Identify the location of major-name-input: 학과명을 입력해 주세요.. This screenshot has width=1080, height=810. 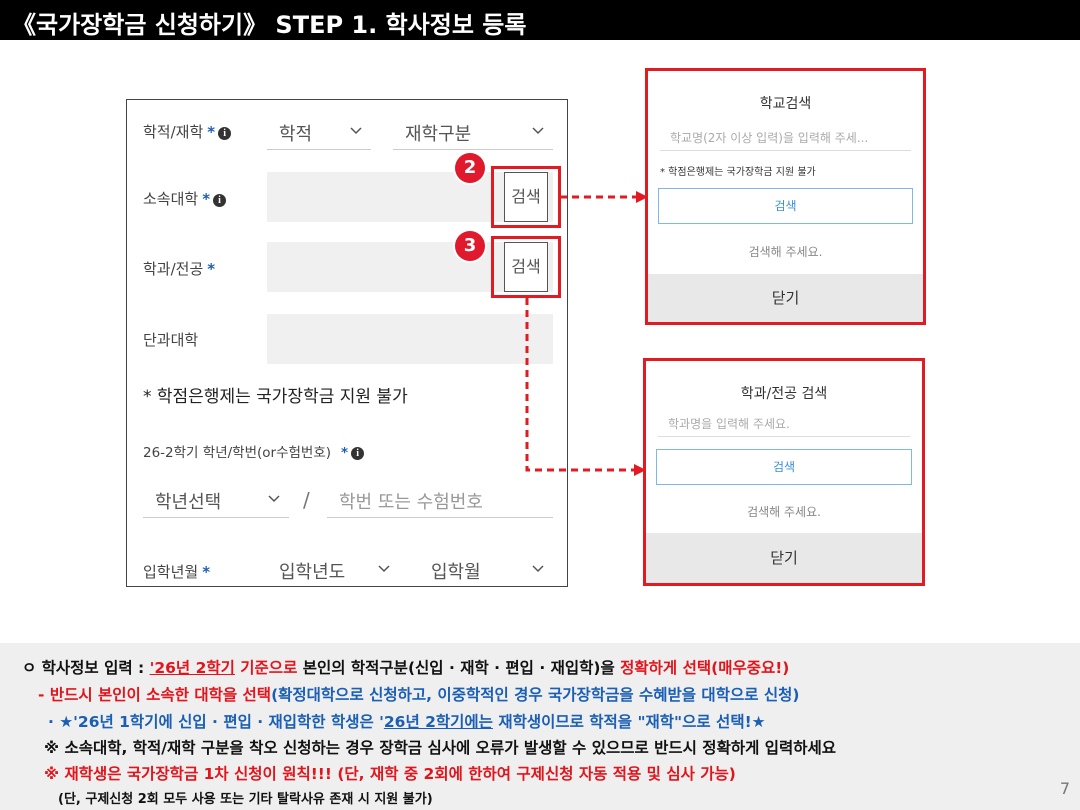
(784, 423).